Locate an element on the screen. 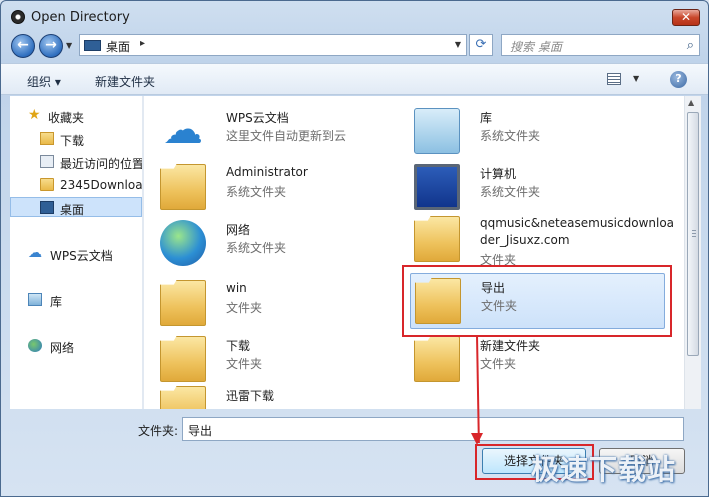 This screenshot has width=709, height=497. new-folder-button: 新建文件夹 is located at coordinates (125, 81).